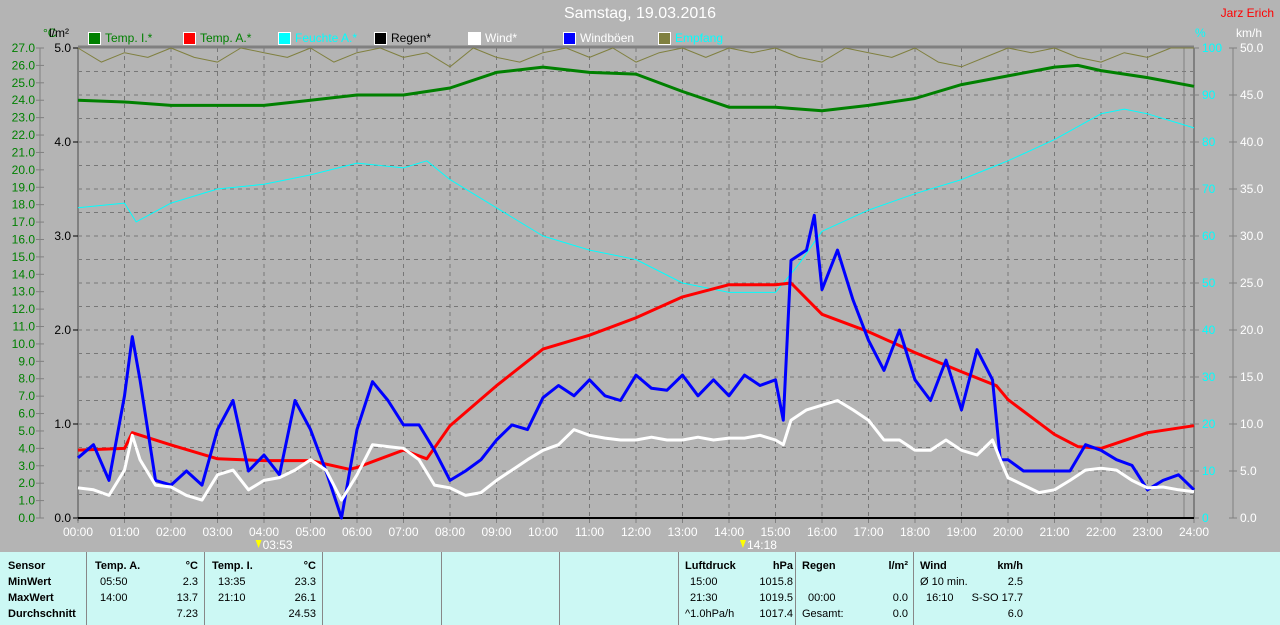 Image resolution: width=1280 pixels, height=625 pixels. What do you see at coordinates (27, 566) in the screenshot?
I see `sensor-header: Sensor` at bounding box center [27, 566].